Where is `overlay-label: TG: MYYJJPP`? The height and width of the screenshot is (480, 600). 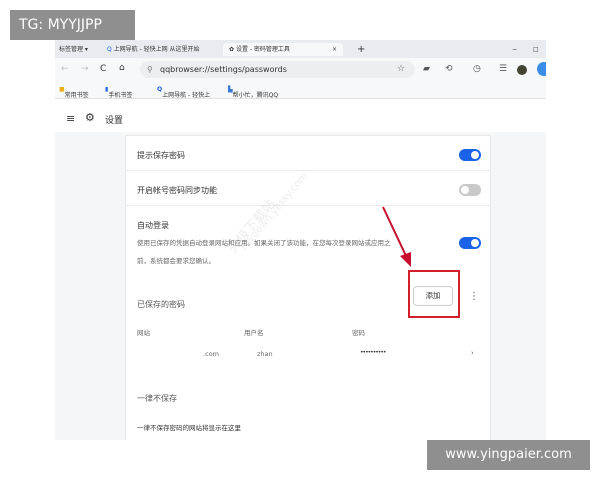 overlay-label: TG: MYYJJPP is located at coordinates (72, 25).